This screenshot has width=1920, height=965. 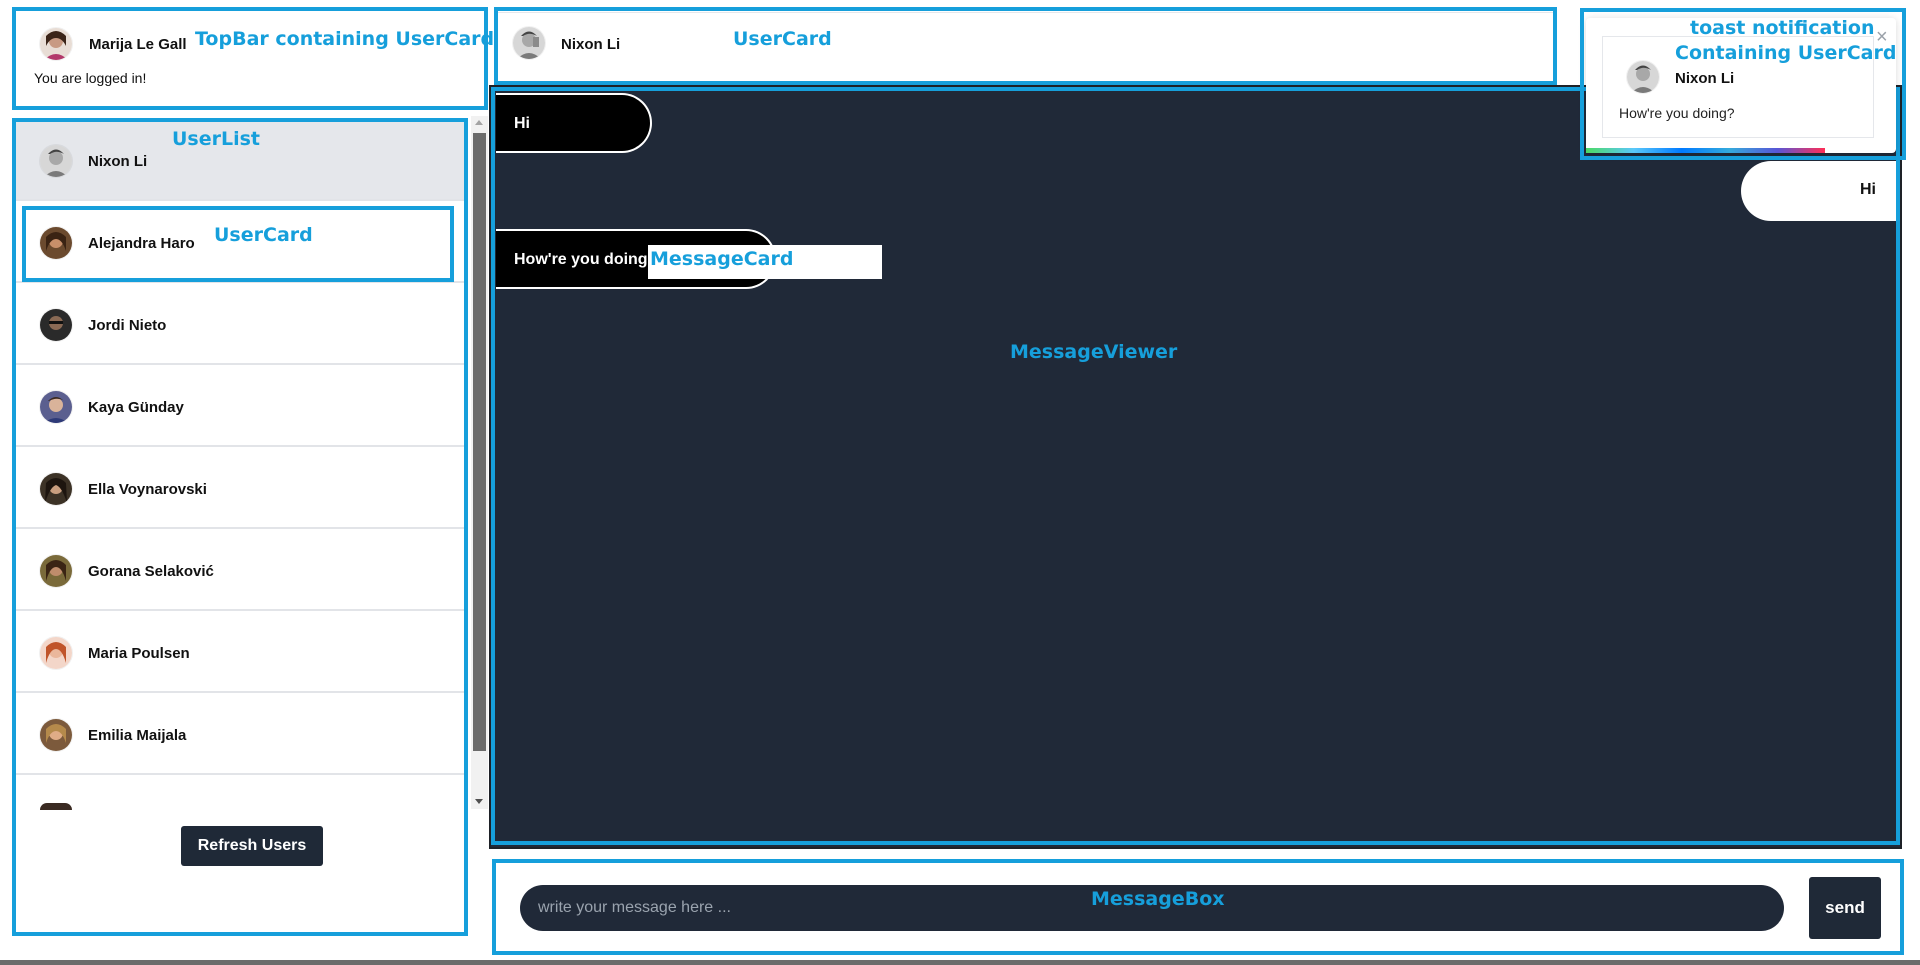 What do you see at coordinates (1158, 899) in the screenshot?
I see `annotation-messagebox-label: MessageBox` at bounding box center [1158, 899].